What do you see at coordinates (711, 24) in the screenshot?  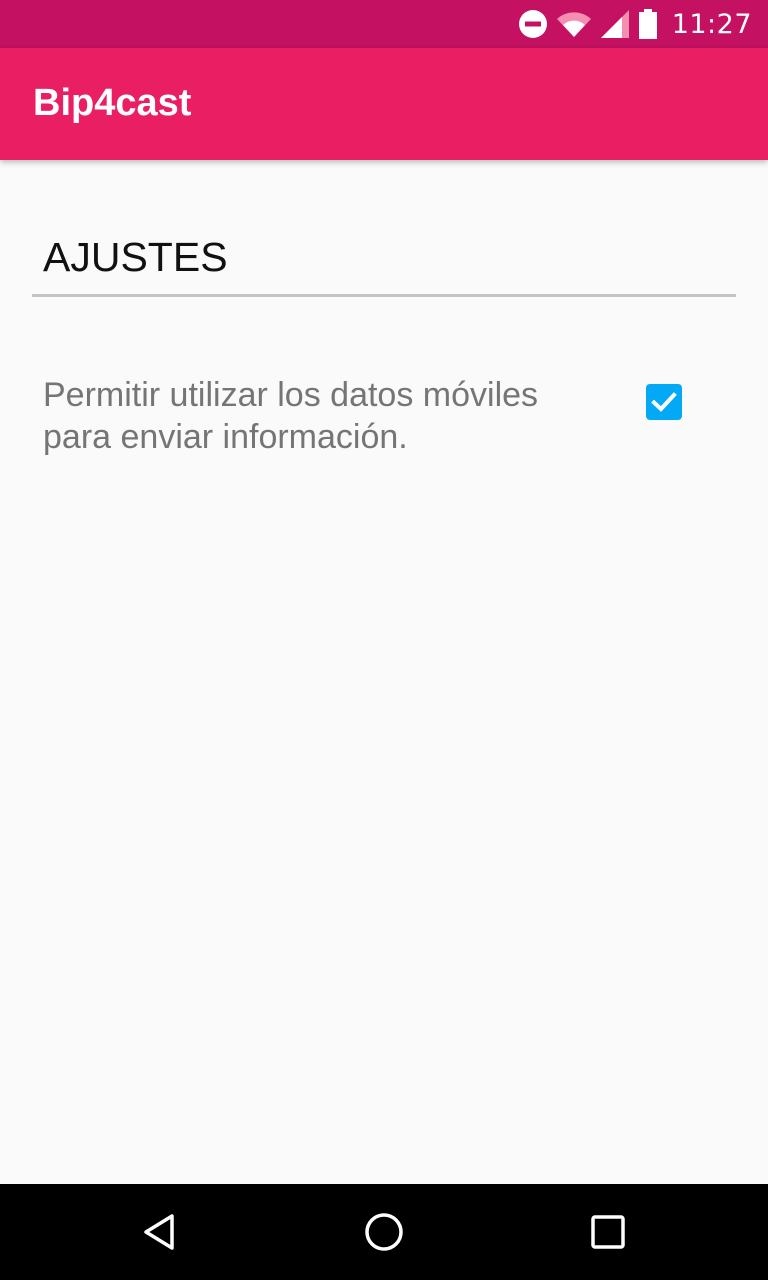 I see `status-time: 11:27` at bounding box center [711, 24].